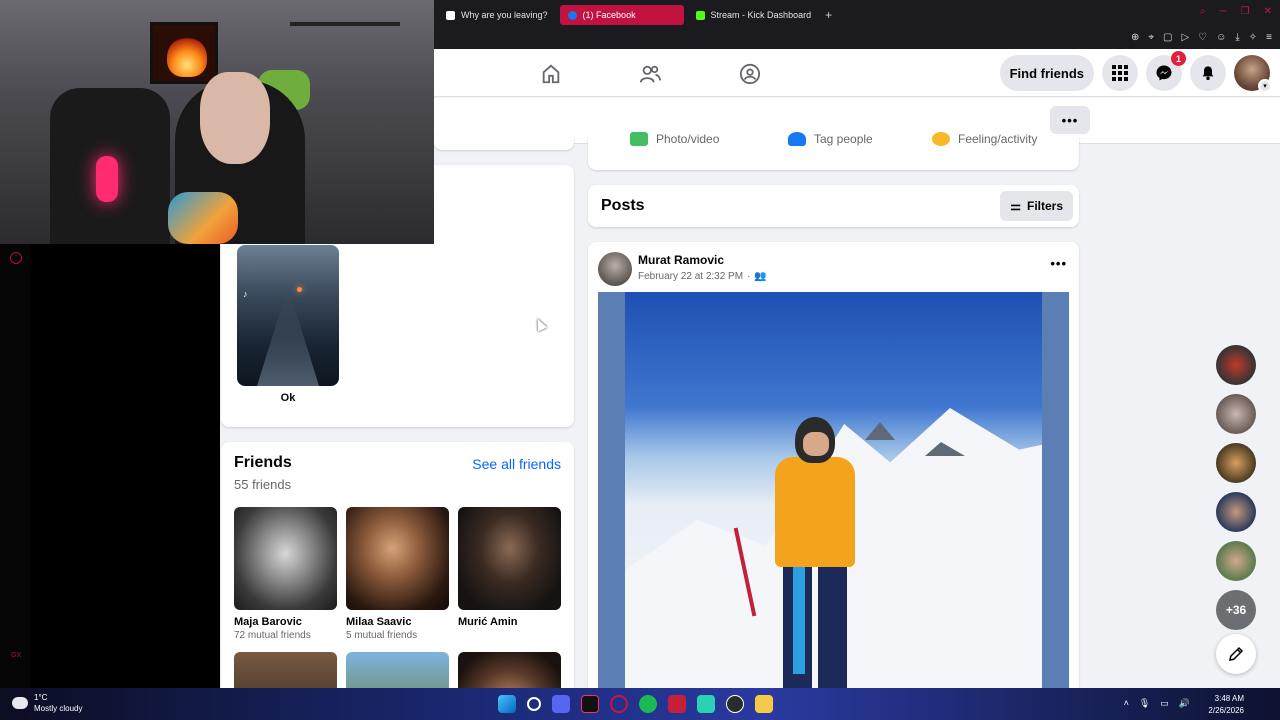 Image resolution: width=1280 pixels, height=720 pixels. I want to click on photo-video-label: Photo/video, so click(688, 139).